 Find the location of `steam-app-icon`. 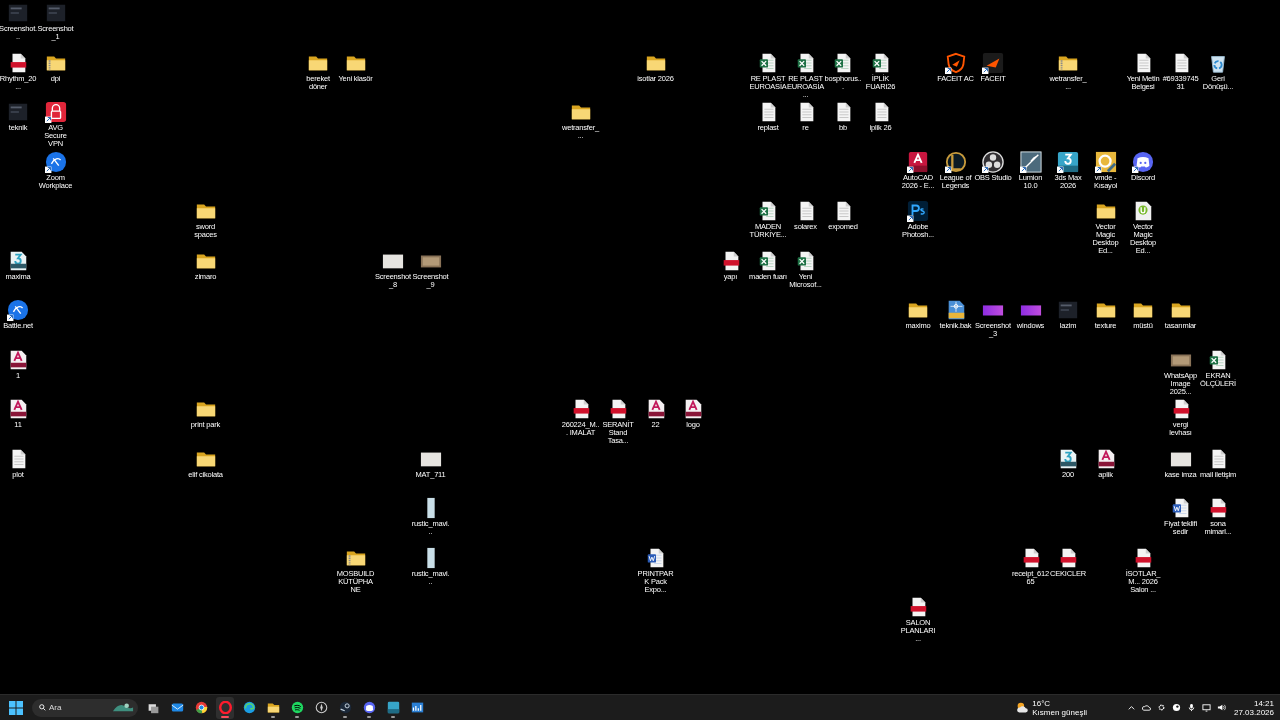

steam-app-icon is located at coordinates (345, 707).